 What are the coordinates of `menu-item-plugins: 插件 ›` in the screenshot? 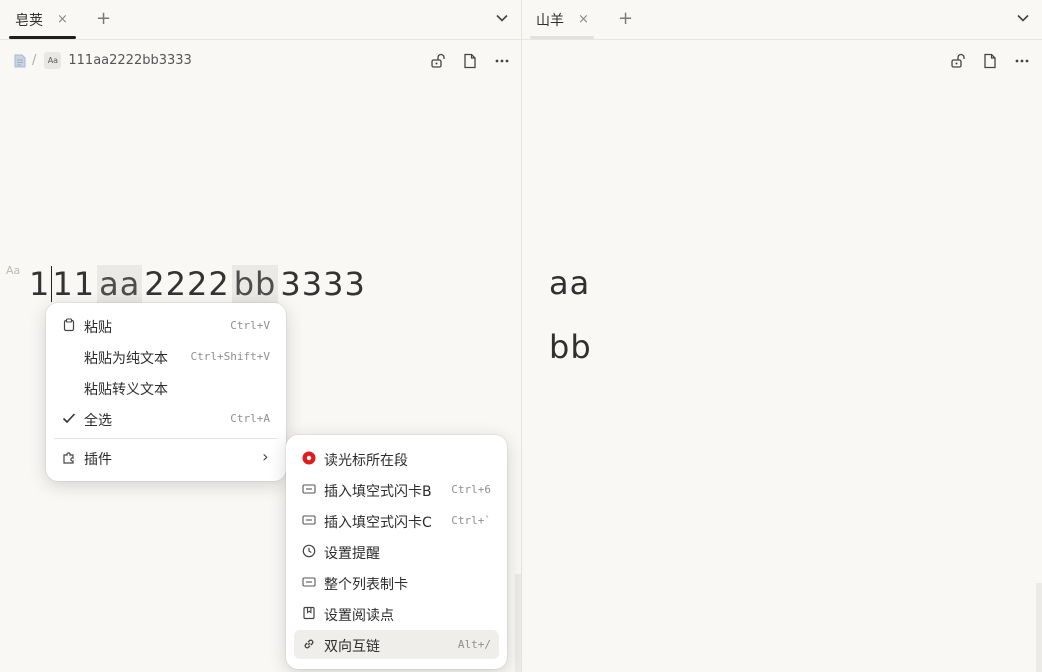 It's located at (166, 457).